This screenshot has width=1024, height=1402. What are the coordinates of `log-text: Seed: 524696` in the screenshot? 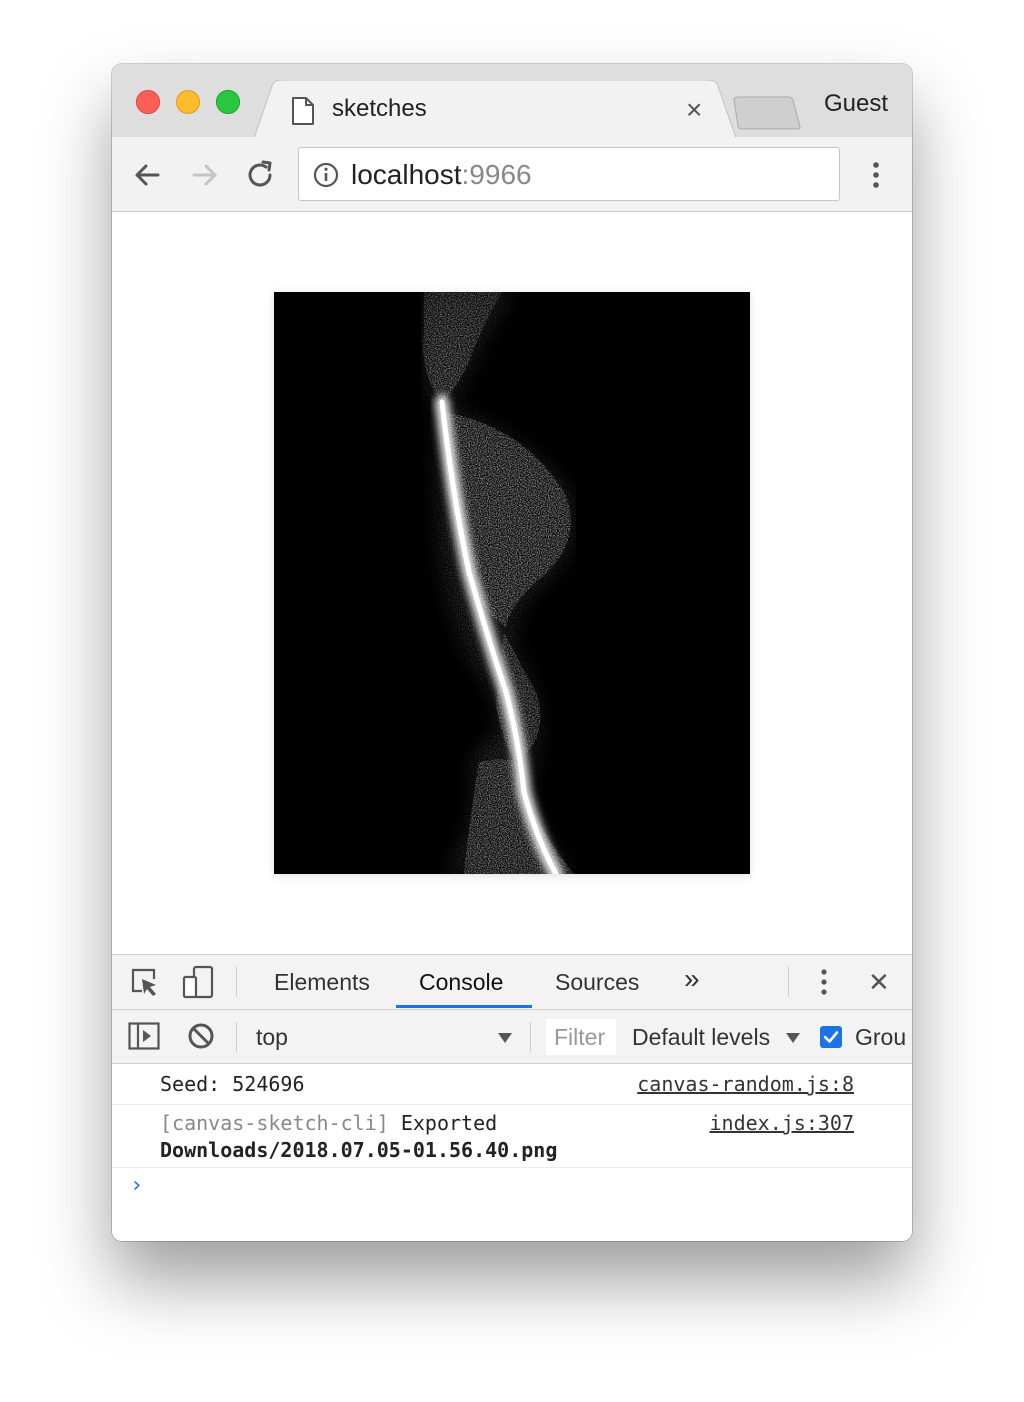 It's located at (232, 1084).